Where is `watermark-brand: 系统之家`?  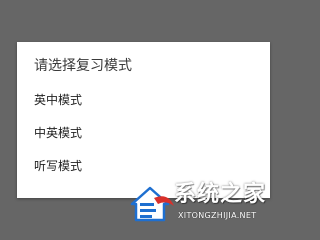 watermark-brand: 系统之家 is located at coordinates (220, 194).